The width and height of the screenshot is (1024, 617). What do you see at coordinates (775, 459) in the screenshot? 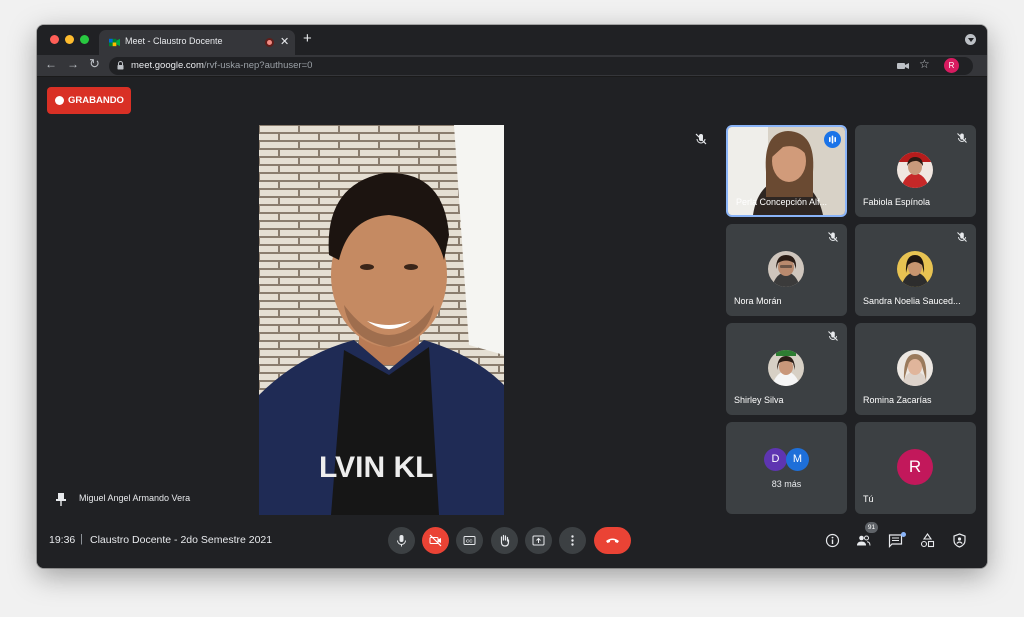
I see `avatar: D` at bounding box center [775, 459].